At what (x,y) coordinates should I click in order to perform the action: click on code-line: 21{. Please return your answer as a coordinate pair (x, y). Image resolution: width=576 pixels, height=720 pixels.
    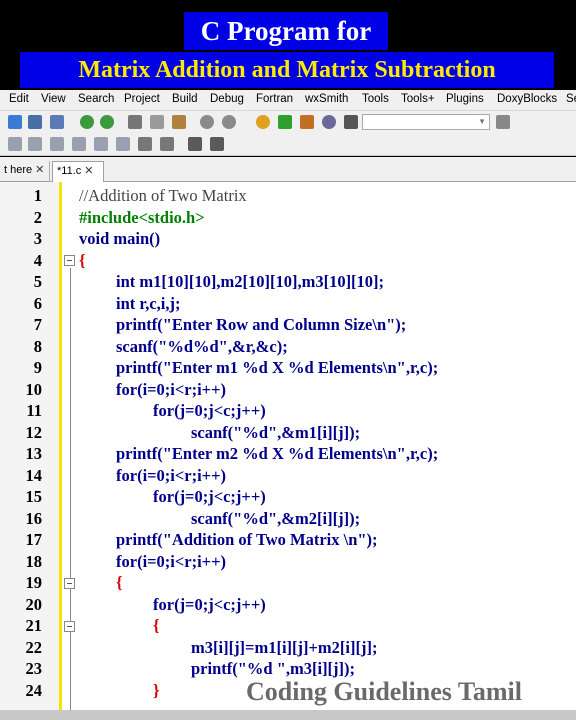
    Looking at the image, I should click on (92, 625).